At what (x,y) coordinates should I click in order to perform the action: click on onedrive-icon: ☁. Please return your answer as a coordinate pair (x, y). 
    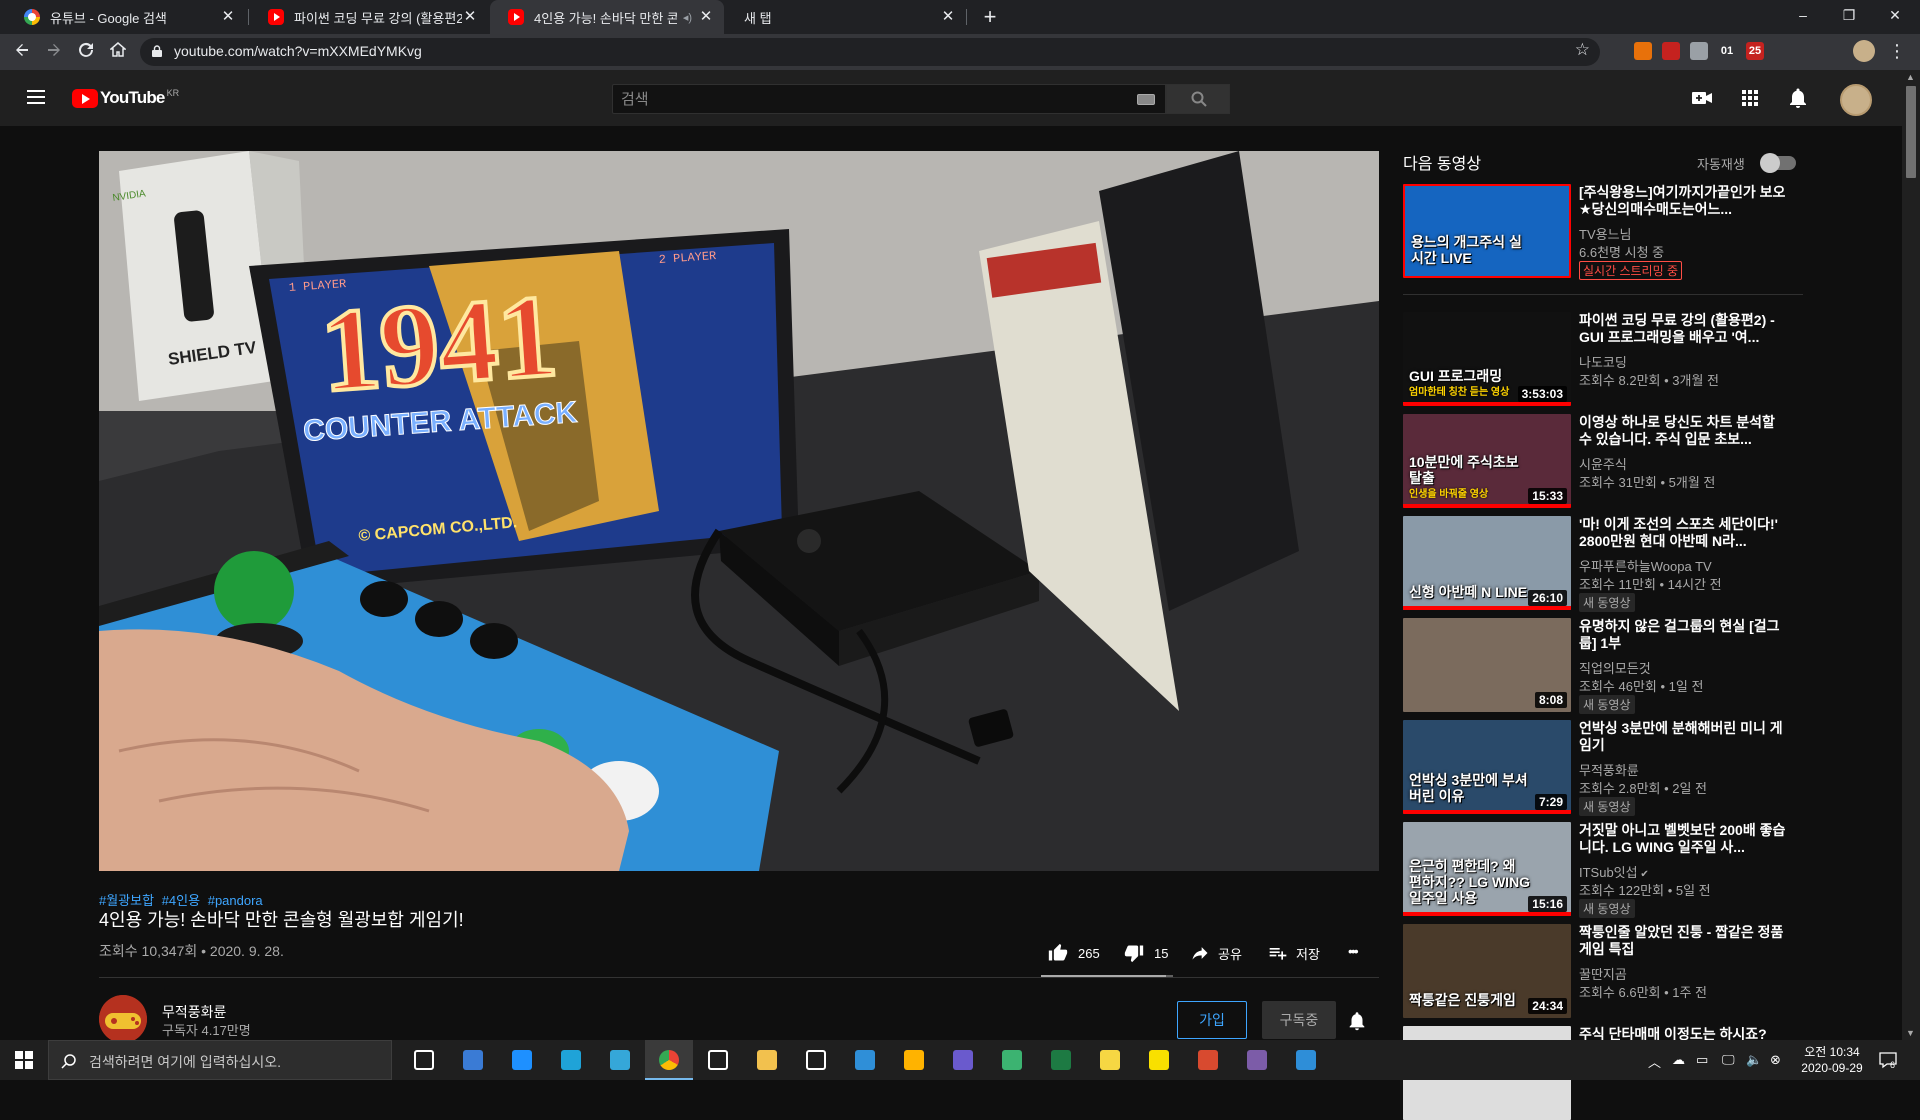
    Looking at the image, I should click on (1678, 1060).